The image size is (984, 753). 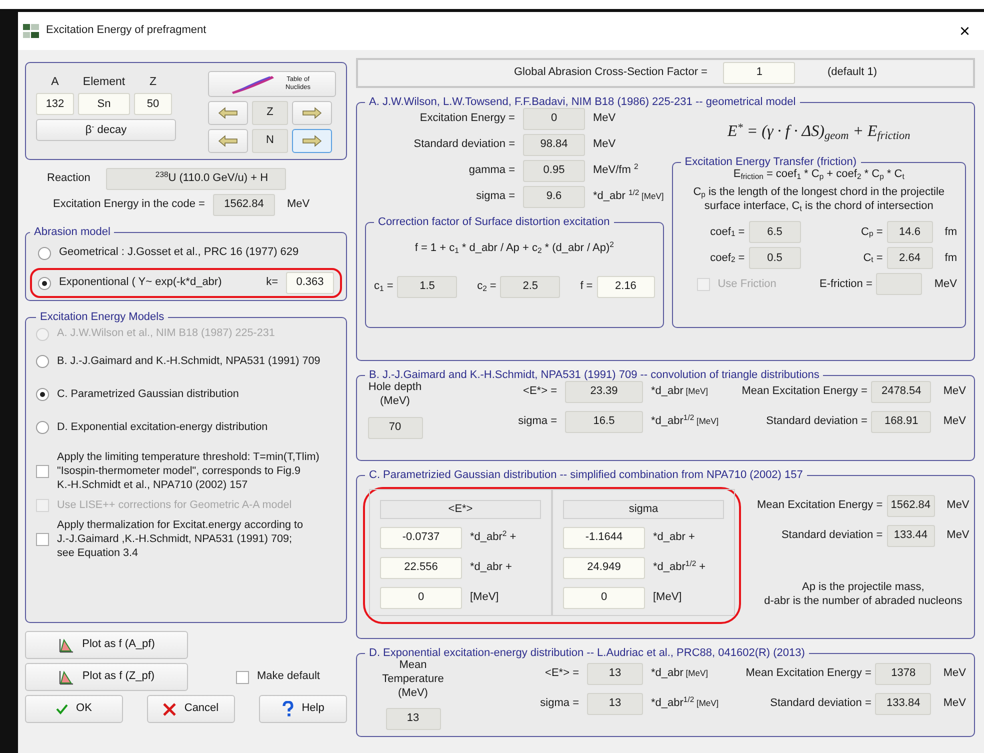 I want to click on value-field, so click(x=899, y=284).